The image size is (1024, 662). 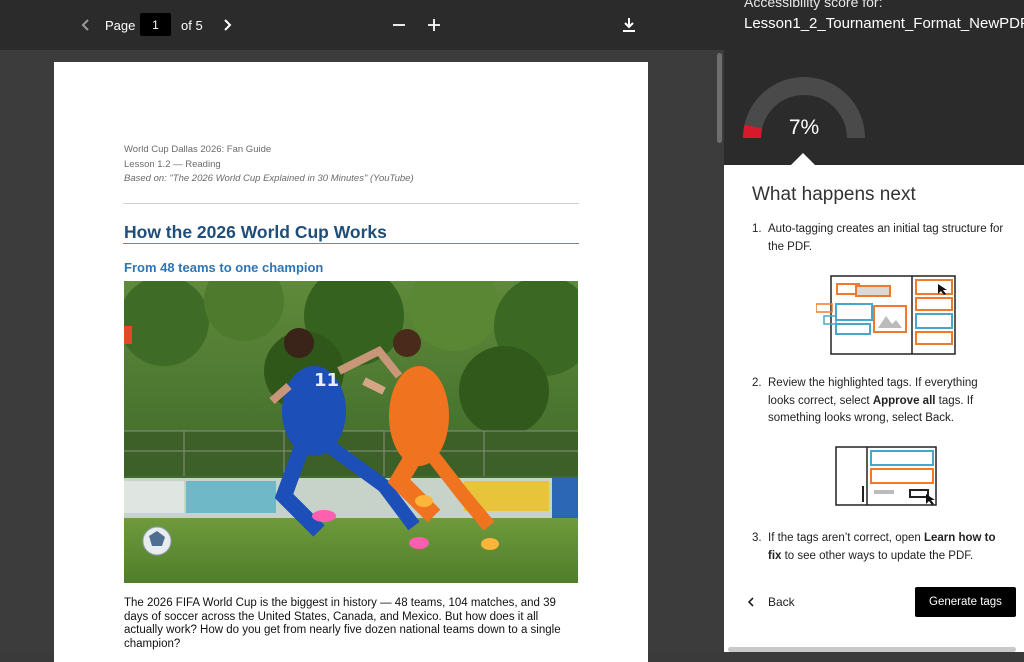 I want to click on review-tags-illustration-icon, so click(x=886, y=476).